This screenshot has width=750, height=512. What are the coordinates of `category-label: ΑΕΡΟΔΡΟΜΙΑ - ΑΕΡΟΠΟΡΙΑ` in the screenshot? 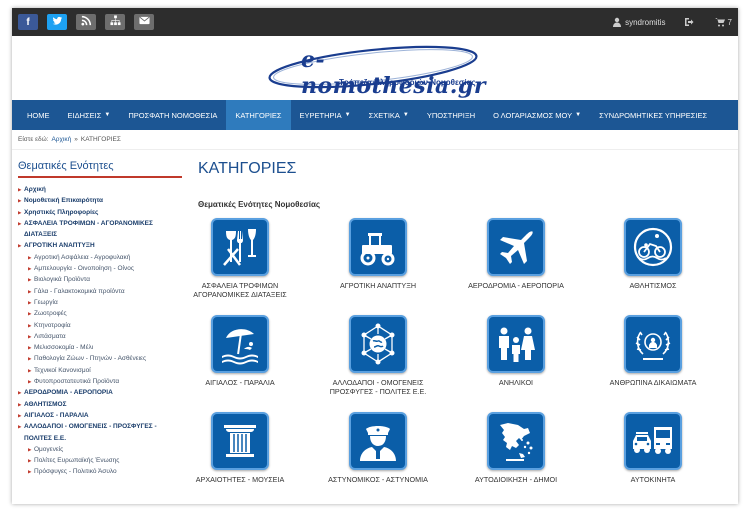 It's located at (516, 285).